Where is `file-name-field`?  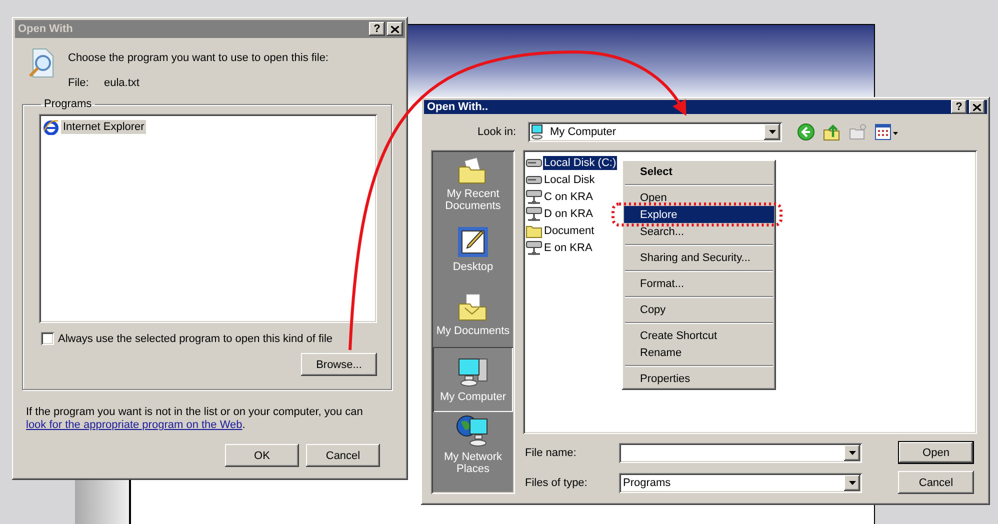
file-name-field is located at coordinates (740, 452).